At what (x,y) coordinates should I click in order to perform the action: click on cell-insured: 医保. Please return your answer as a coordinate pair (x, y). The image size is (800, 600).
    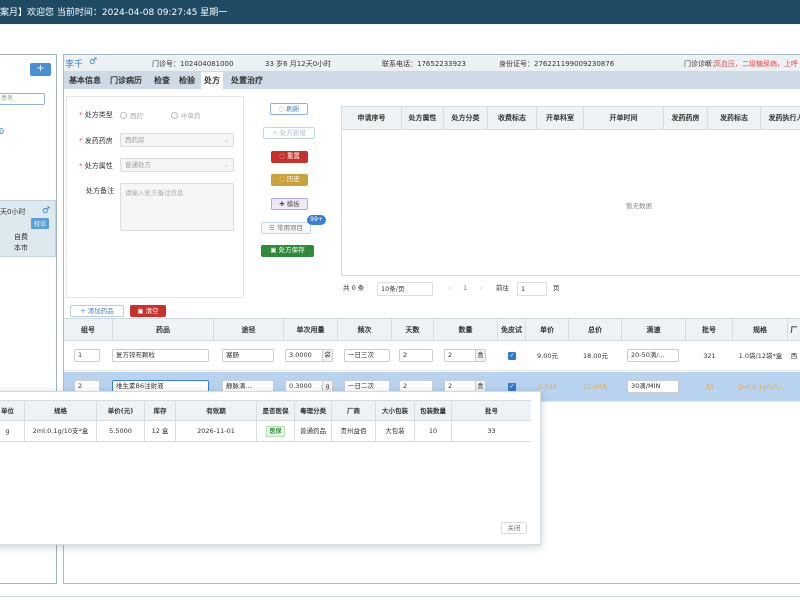
    Looking at the image, I should click on (276, 431).